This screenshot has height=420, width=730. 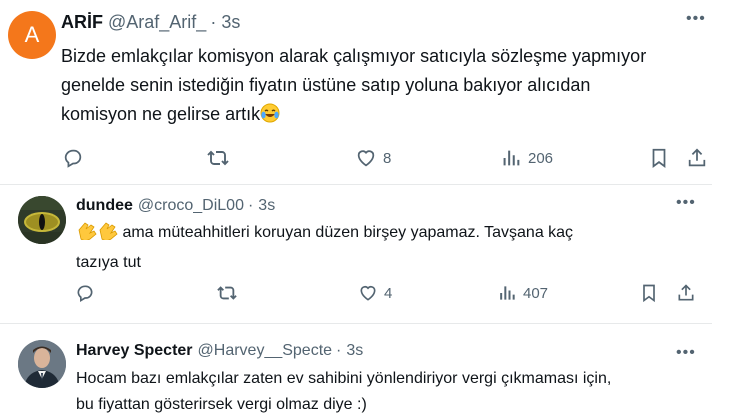 What do you see at coordinates (161, 114) in the screenshot?
I see `tweet-text-fragment: komisyon ne gelirse artık` at bounding box center [161, 114].